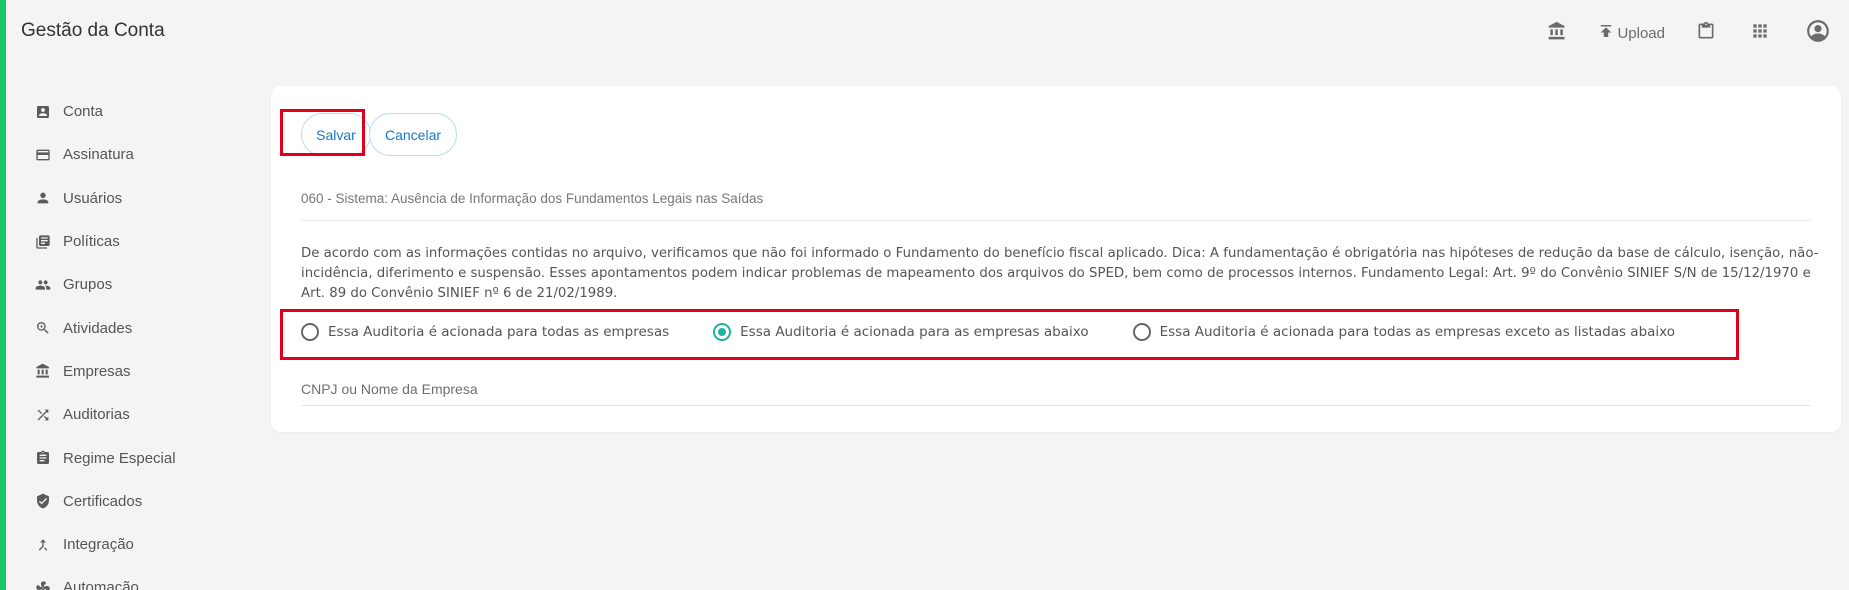  What do you see at coordinates (134, 578) in the screenshot?
I see `sidebar-item-automacao: Automação` at bounding box center [134, 578].